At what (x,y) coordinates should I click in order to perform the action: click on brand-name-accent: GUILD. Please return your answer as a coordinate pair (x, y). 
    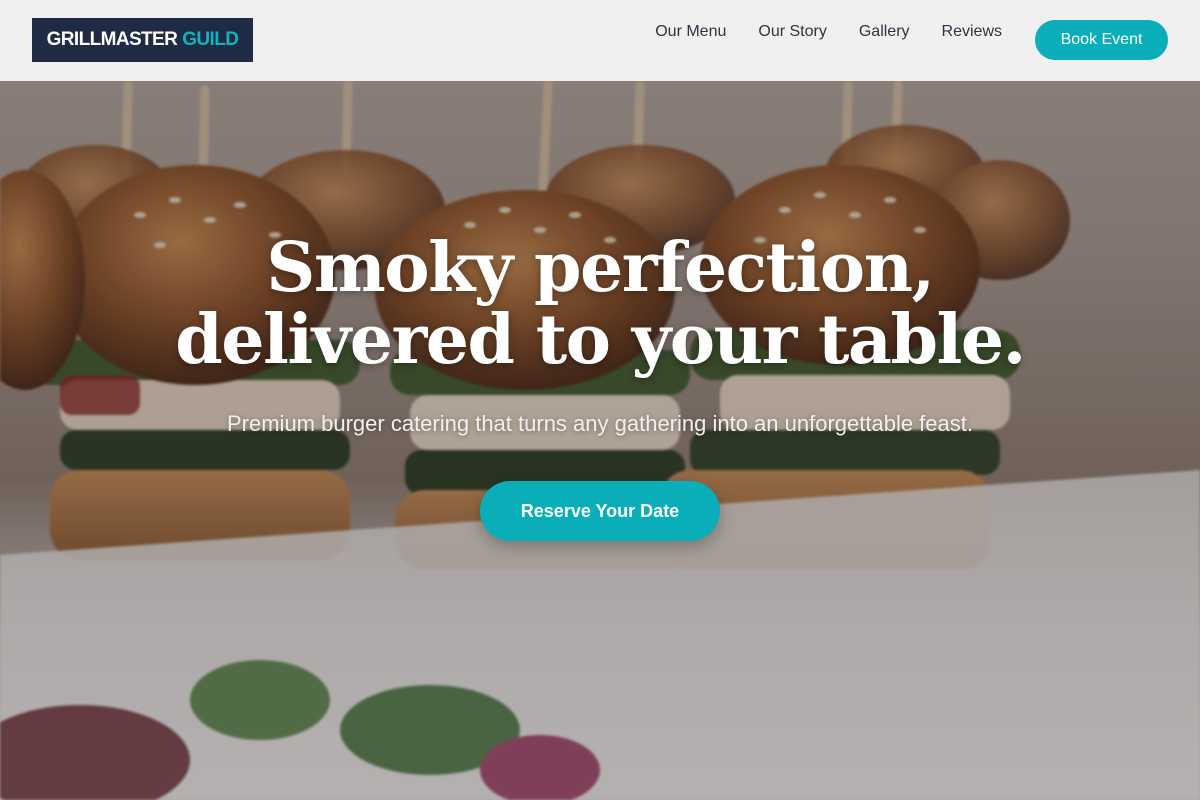
    Looking at the image, I should click on (210, 39).